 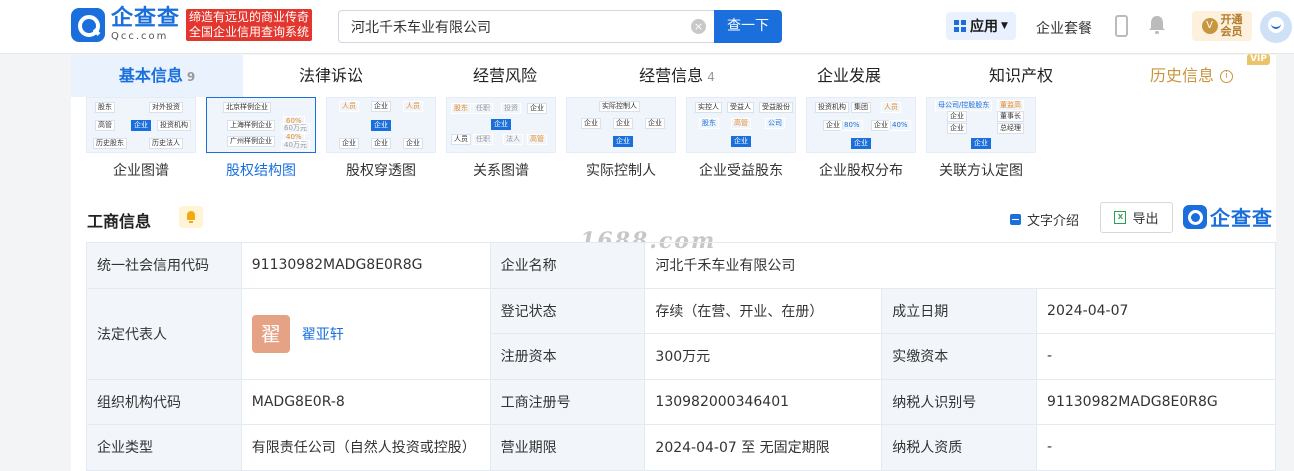 I want to click on mini-node: 集团, so click(x=861, y=107).